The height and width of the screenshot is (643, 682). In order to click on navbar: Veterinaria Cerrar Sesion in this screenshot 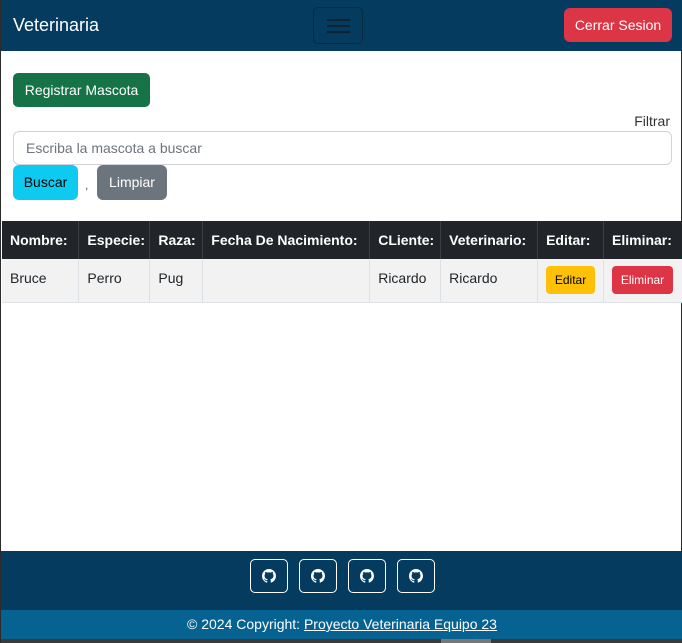, I will do `click(341, 25)`.